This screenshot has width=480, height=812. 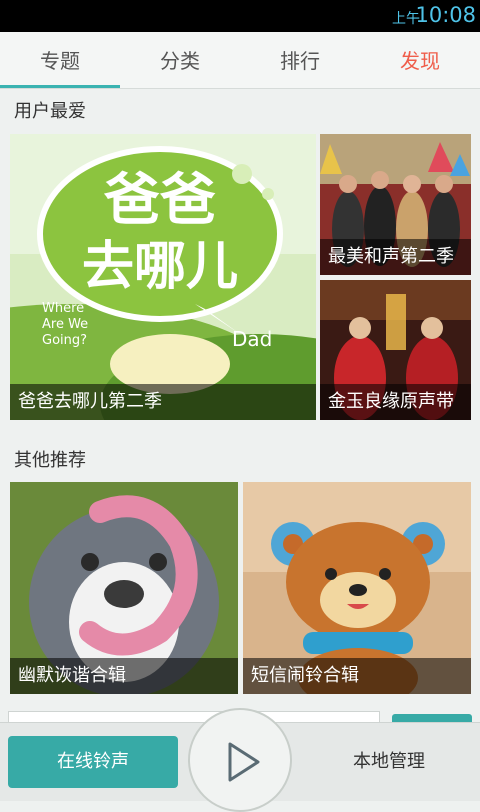 What do you see at coordinates (60, 60) in the screenshot?
I see `tab-topics: 专题` at bounding box center [60, 60].